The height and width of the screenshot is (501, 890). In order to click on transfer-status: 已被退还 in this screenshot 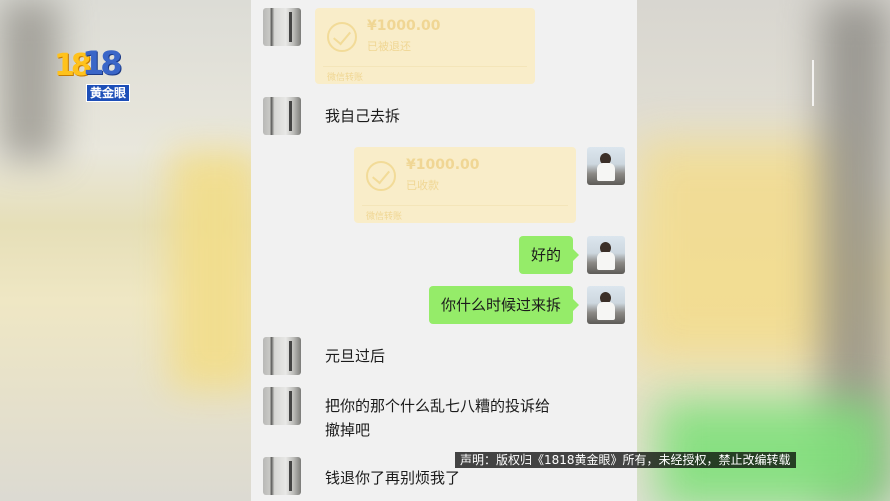, I will do `click(389, 46)`.